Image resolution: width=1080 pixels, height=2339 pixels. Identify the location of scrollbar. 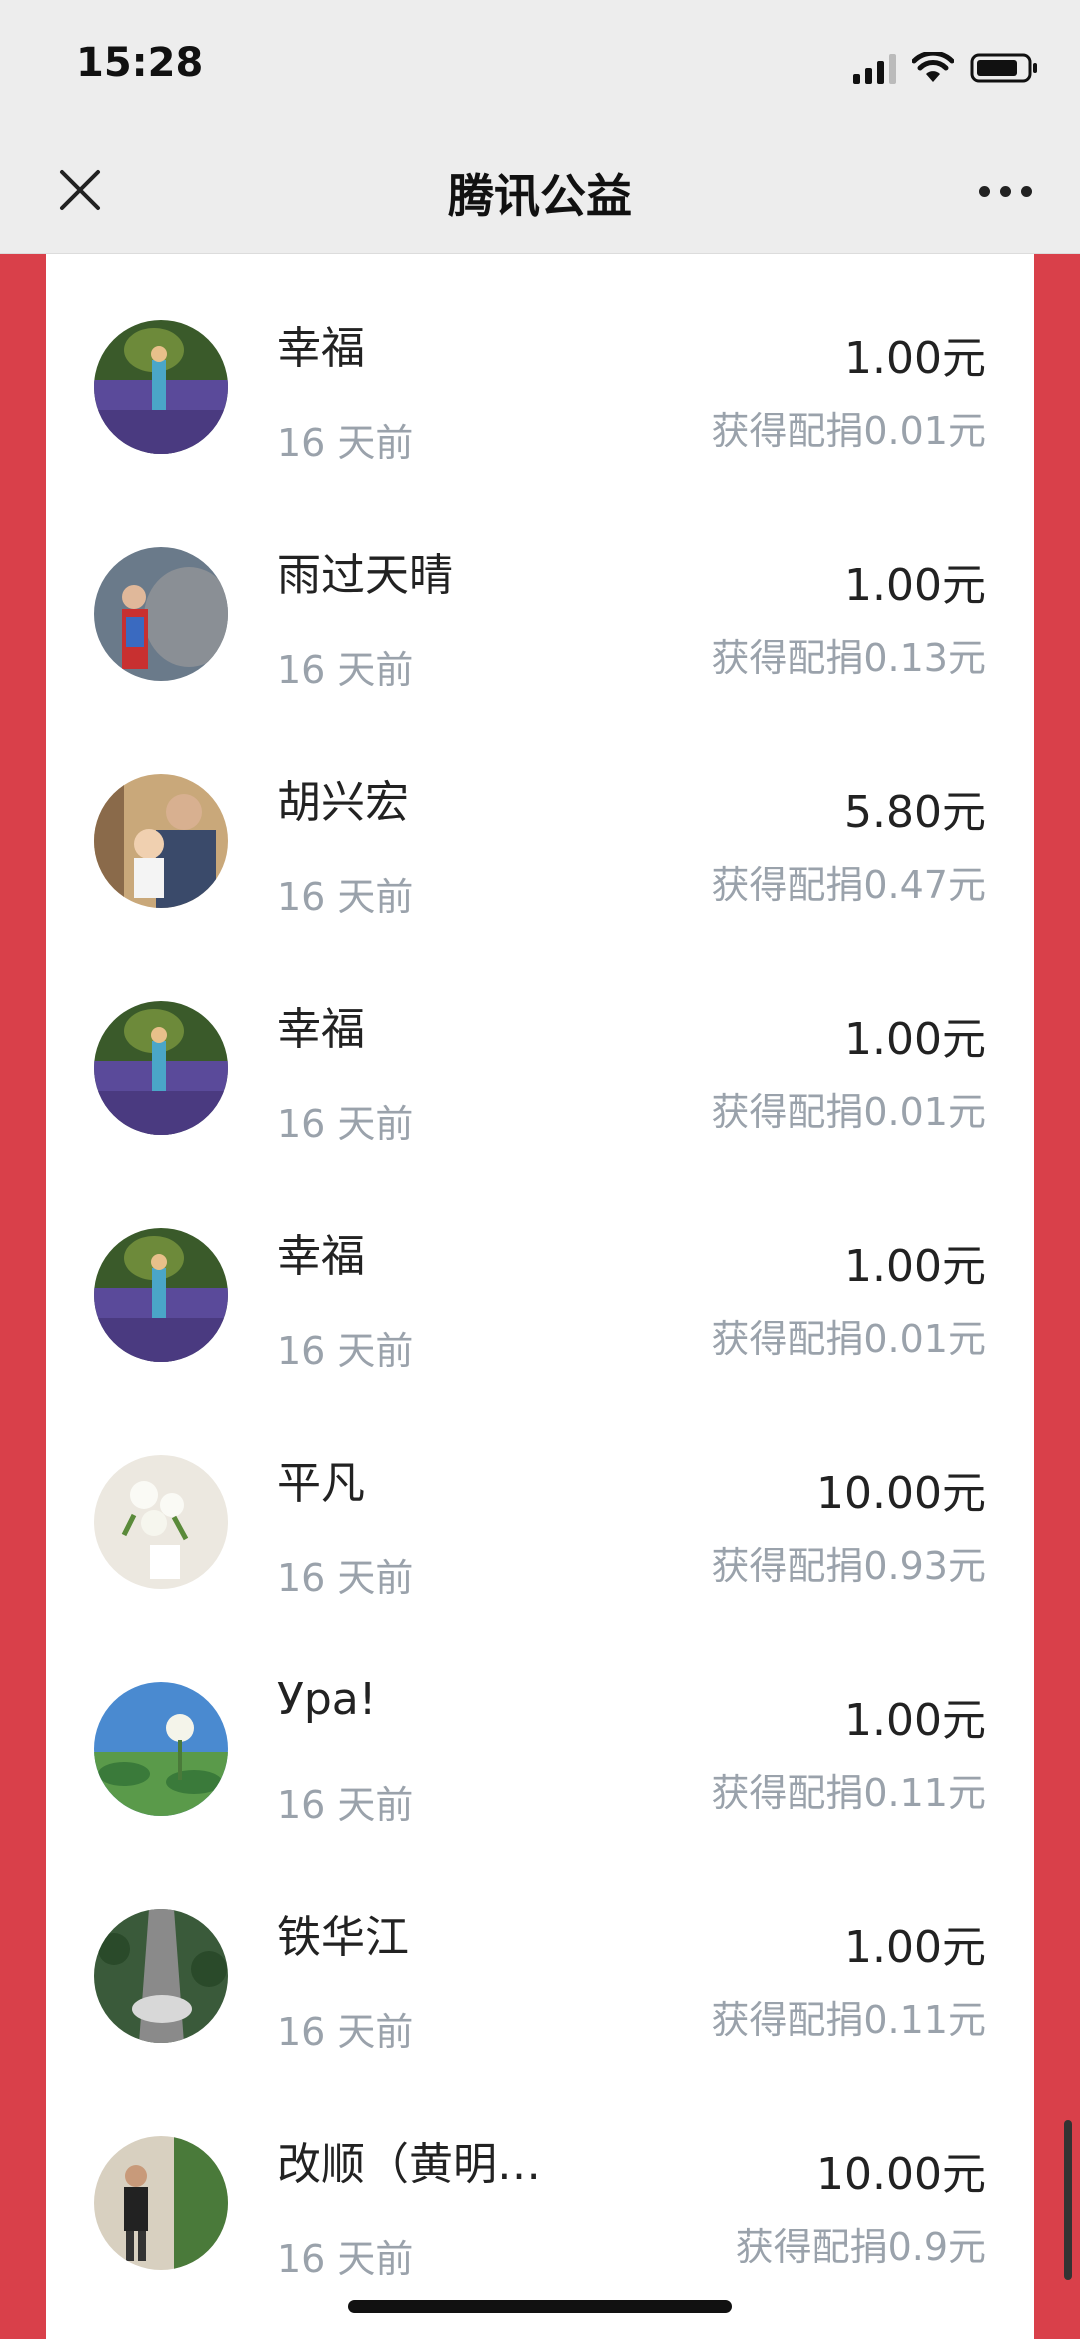
(1068, 2200).